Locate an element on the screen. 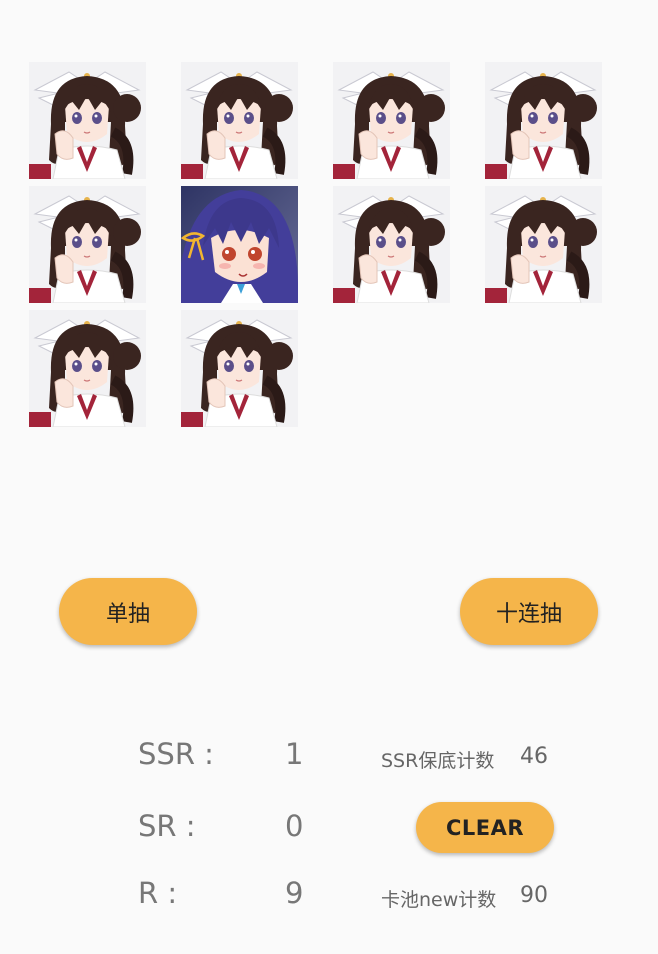 This screenshot has width=658, height=954. sr-count-value: 0 is located at coordinates (294, 826).